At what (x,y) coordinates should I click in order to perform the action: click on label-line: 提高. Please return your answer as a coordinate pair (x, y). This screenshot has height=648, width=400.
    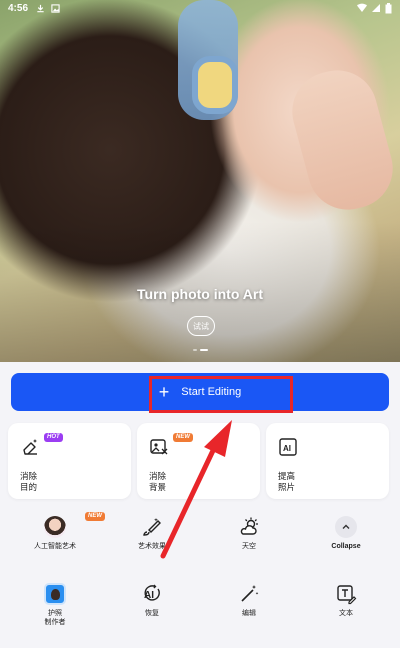
    Looking at the image, I should click on (287, 476).